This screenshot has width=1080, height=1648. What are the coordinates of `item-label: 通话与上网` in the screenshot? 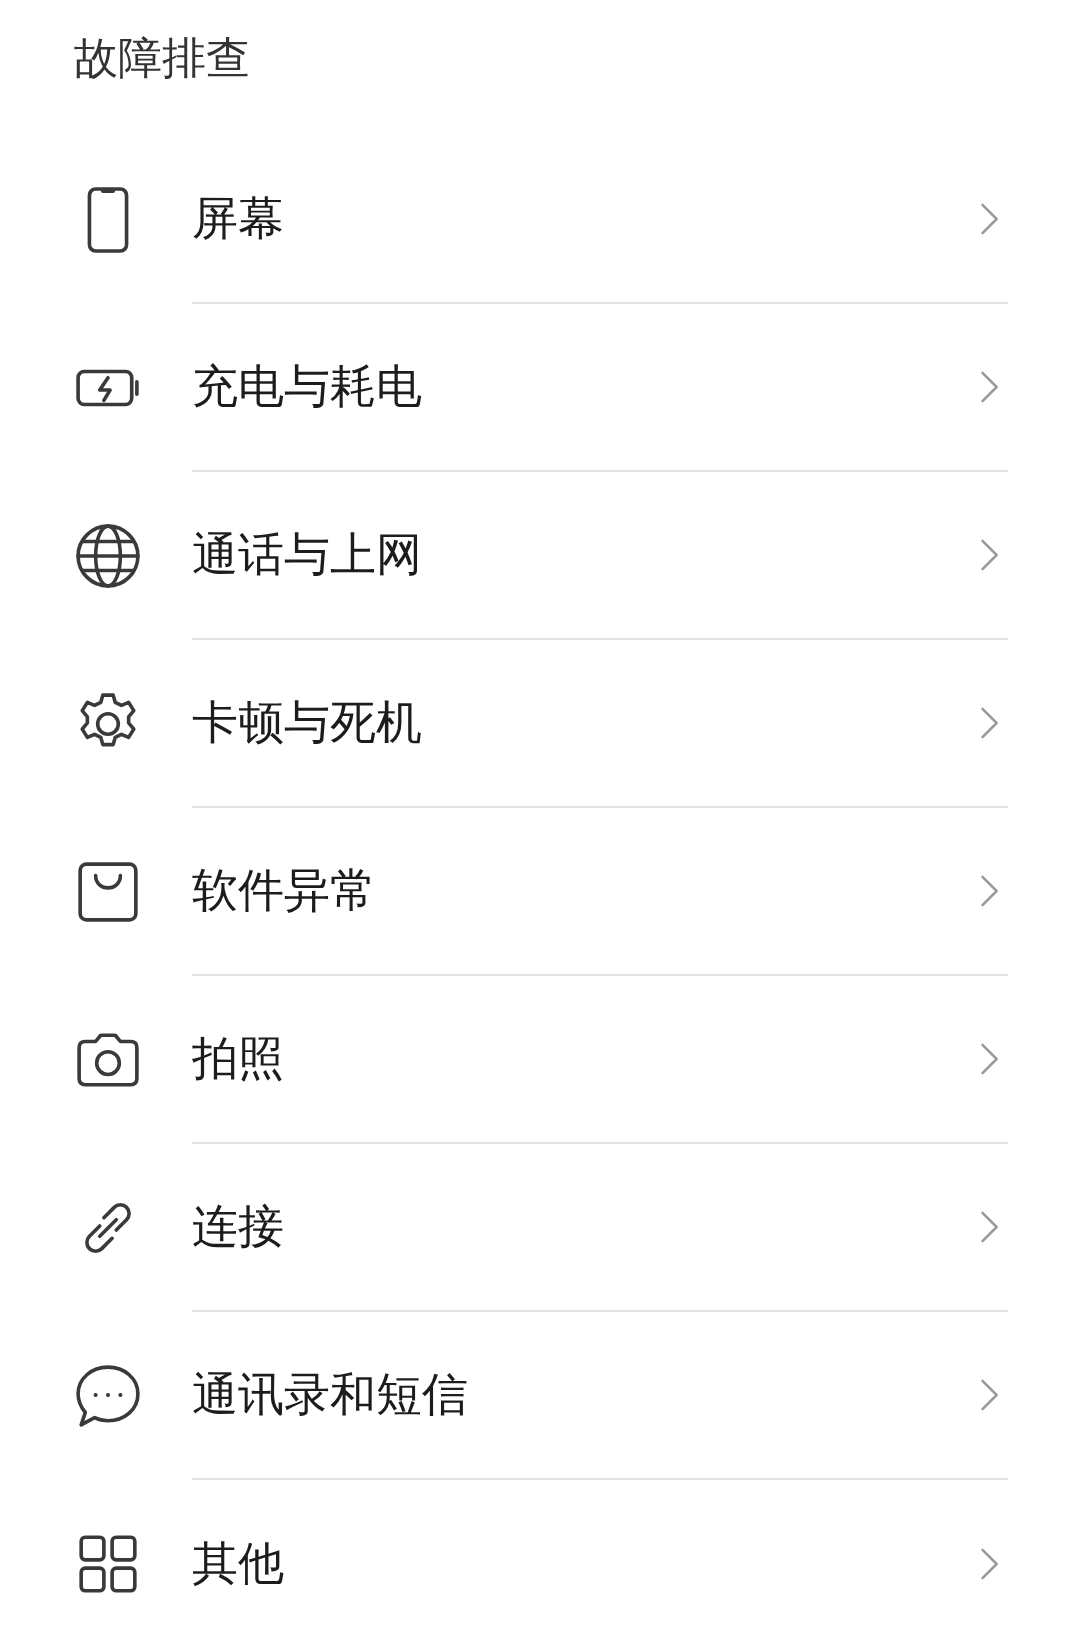 It's located at (307, 554).